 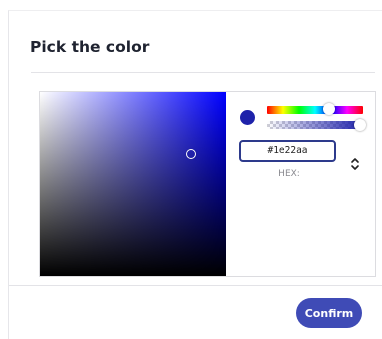 What do you see at coordinates (315, 110) in the screenshot?
I see `hue-slider` at bounding box center [315, 110].